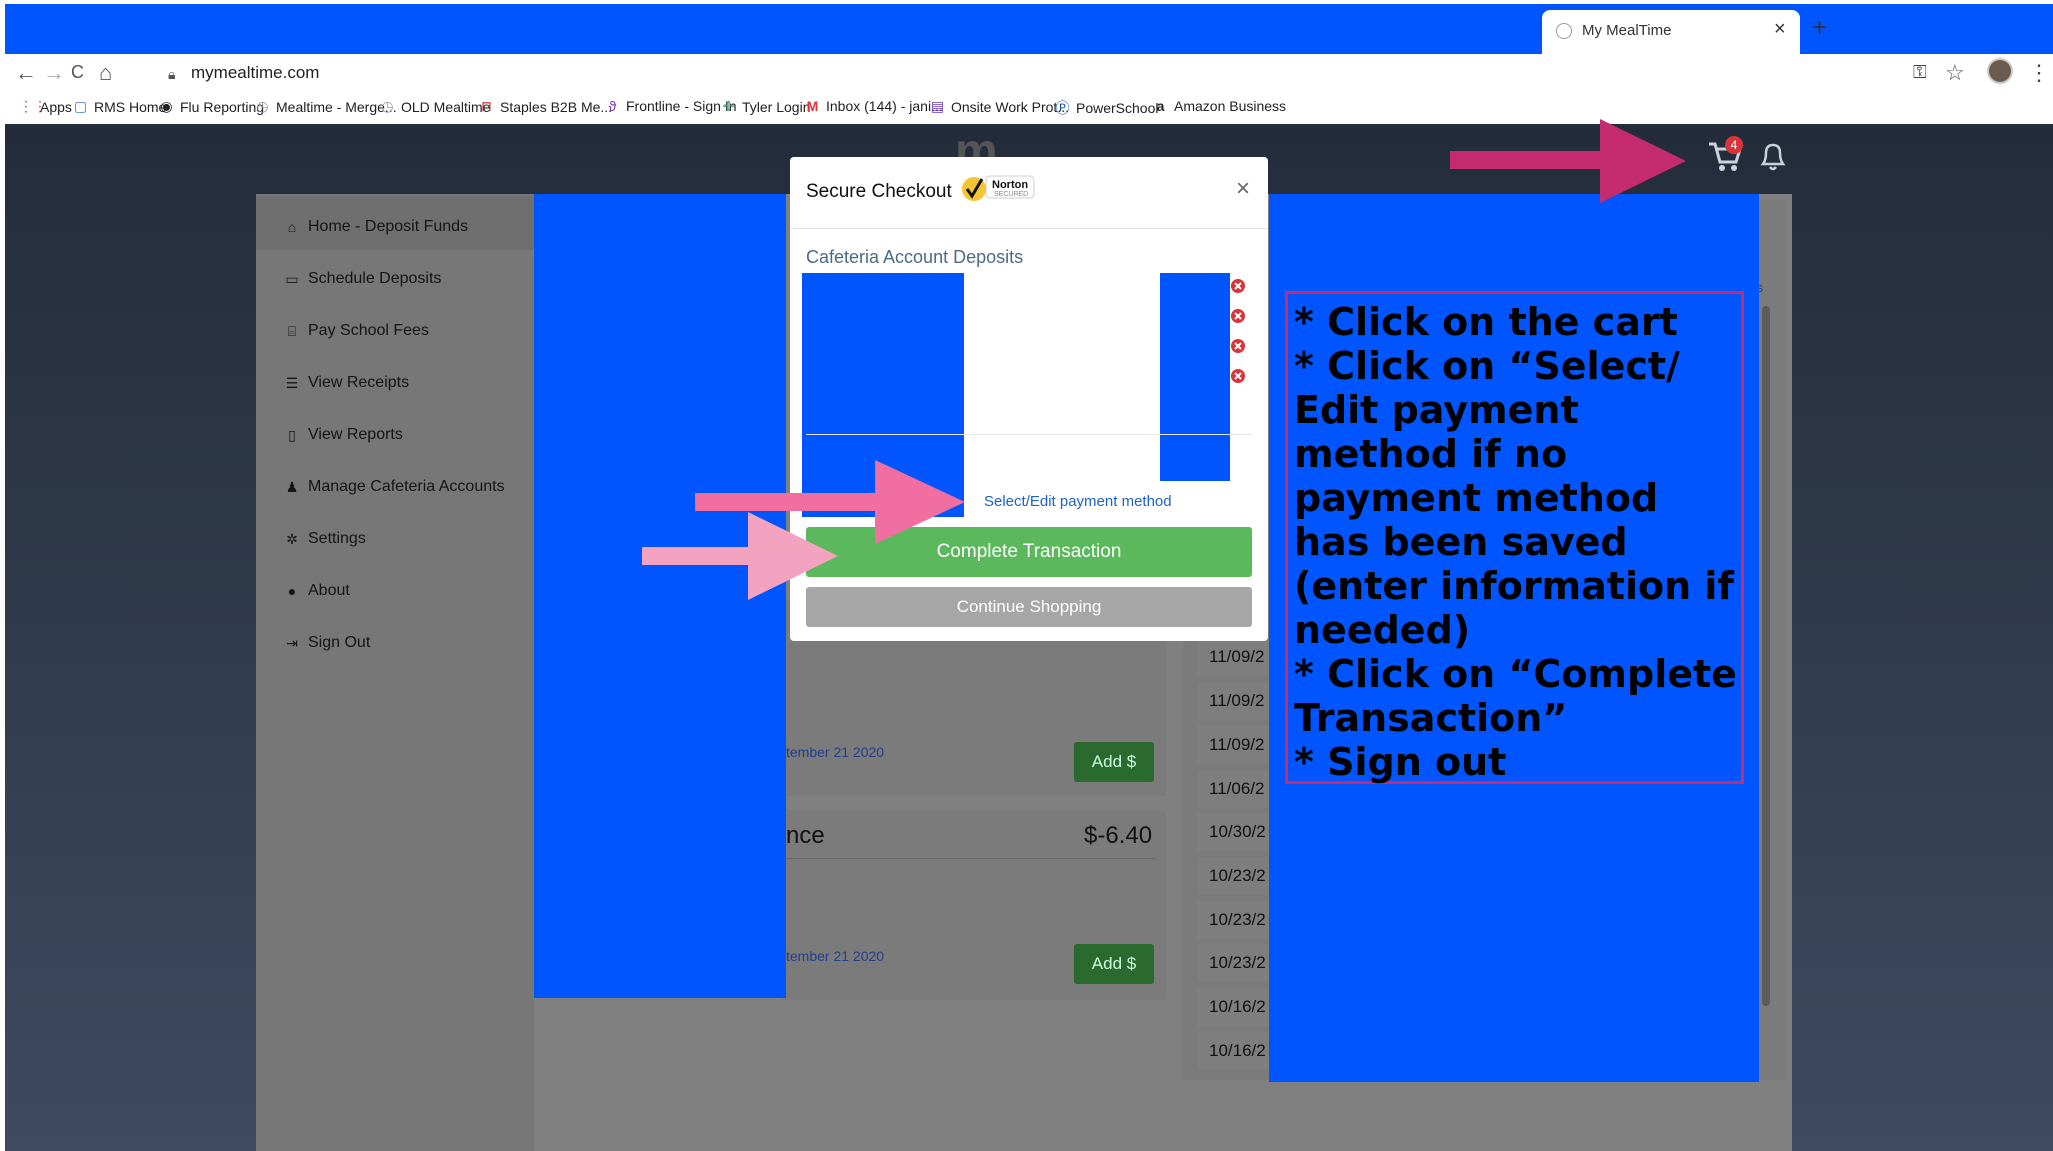 The image size is (2053, 1151). What do you see at coordinates (356, 331) in the screenshot?
I see `sidebar-item-pay-school-fees: ⌸ Pay School Fees` at bounding box center [356, 331].